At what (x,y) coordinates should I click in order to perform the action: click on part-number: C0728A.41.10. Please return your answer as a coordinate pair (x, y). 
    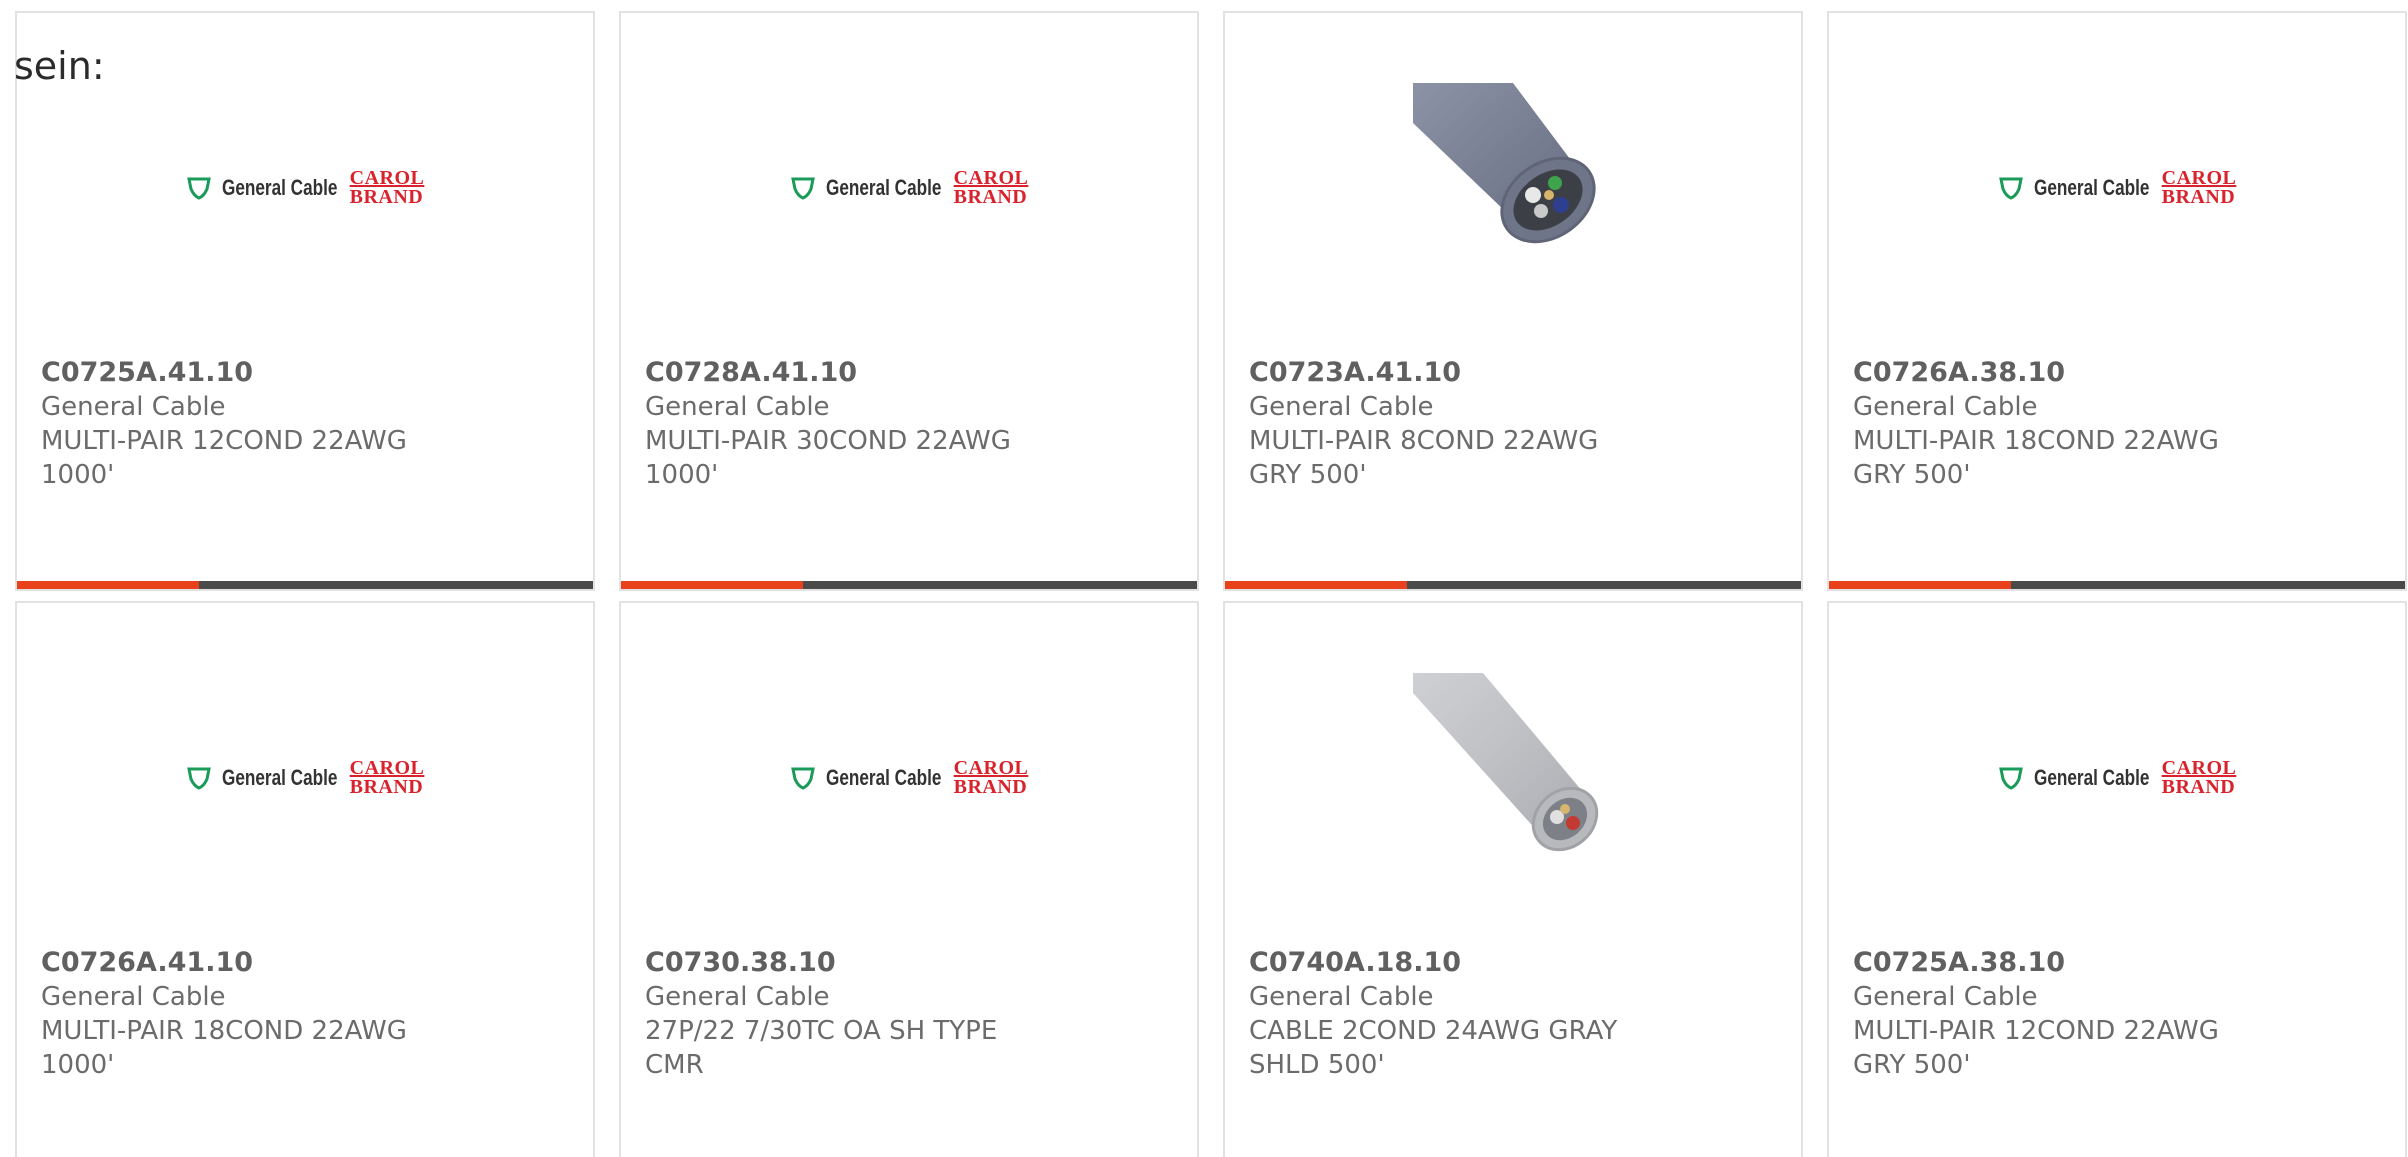
    Looking at the image, I should click on (911, 373).